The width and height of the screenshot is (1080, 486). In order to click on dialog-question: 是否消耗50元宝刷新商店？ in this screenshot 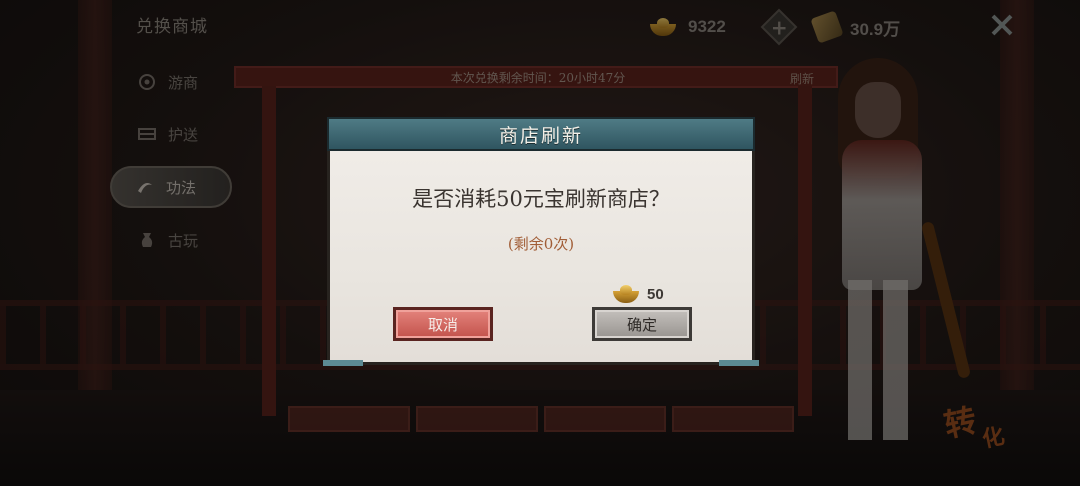, I will do `click(541, 199)`.